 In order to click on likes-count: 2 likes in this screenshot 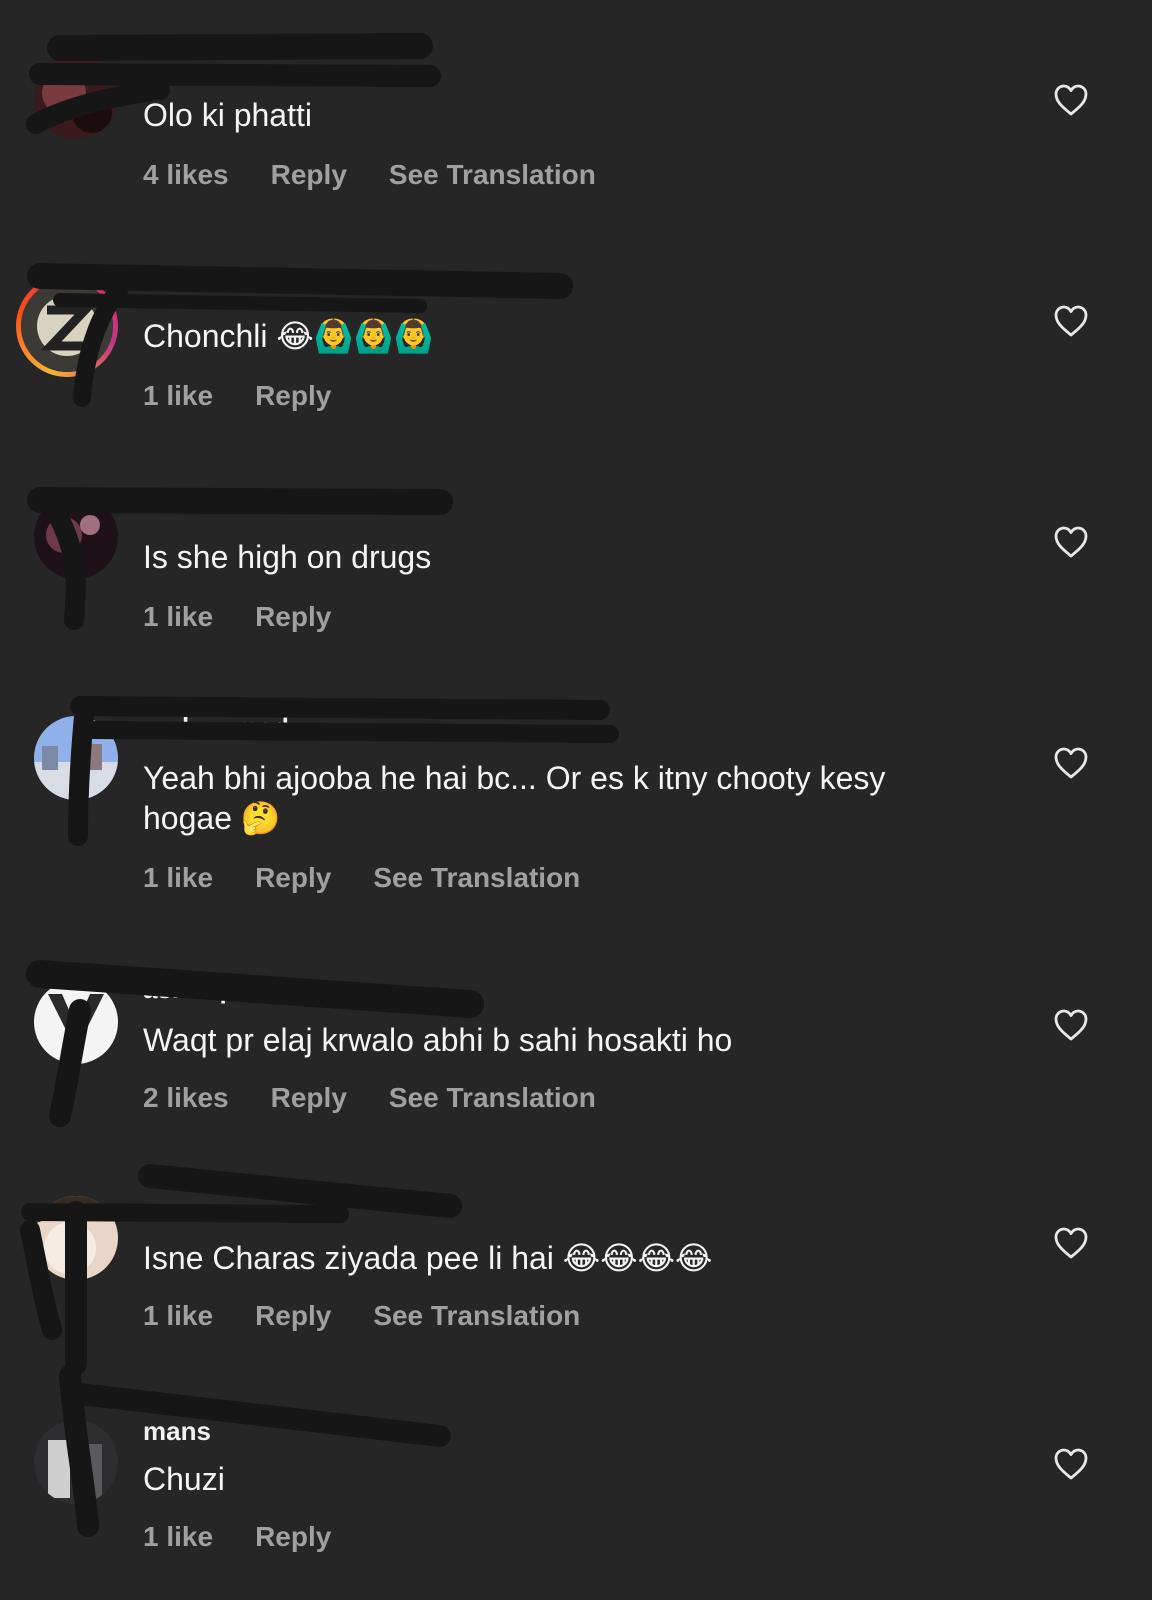, I will do `click(186, 1097)`.